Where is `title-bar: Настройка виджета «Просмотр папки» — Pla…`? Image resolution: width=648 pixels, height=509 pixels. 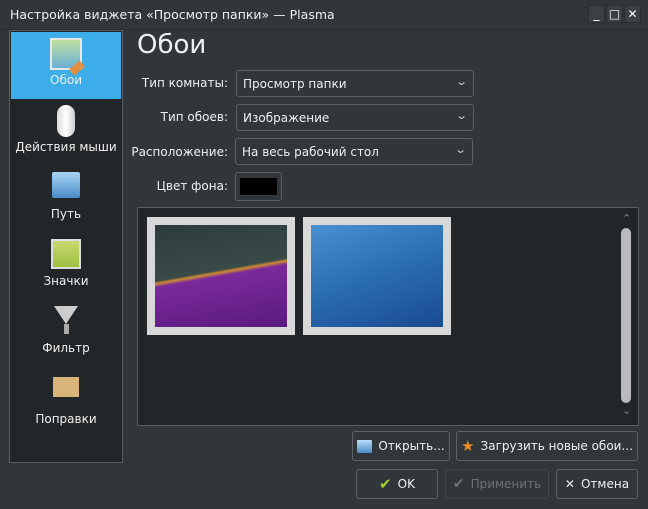
title-bar: Настройка виджета «Просмотр папки» — Pla… is located at coordinates (324, 15).